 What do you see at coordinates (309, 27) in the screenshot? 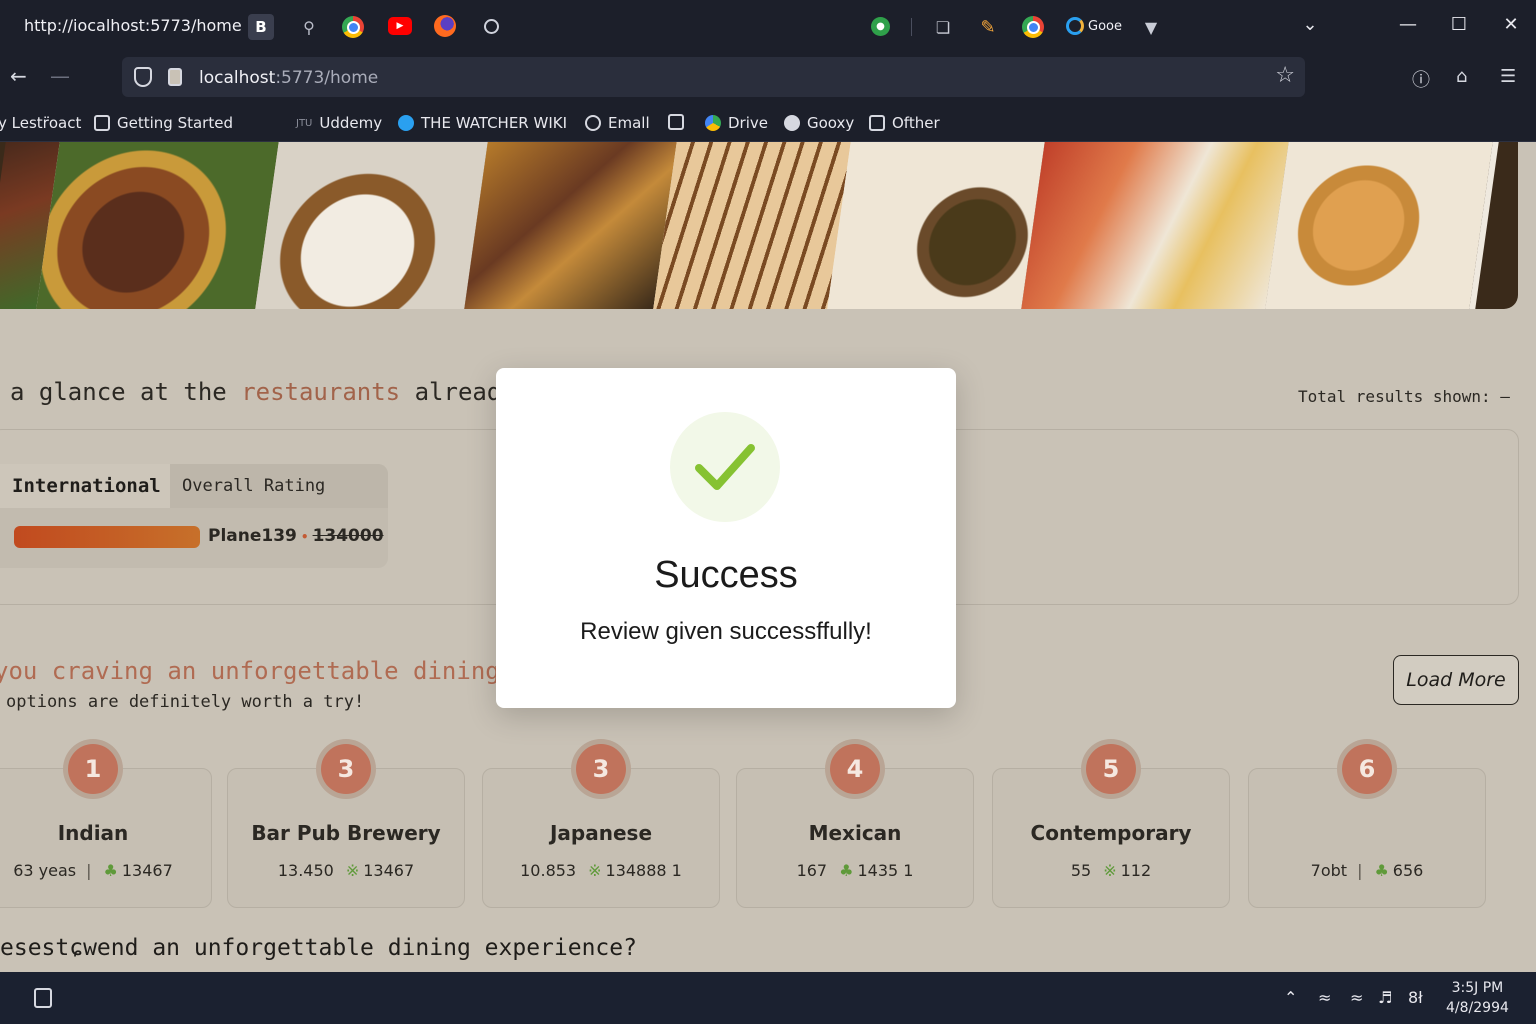
I see `key-extension-icon: ⚲` at bounding box center [309, 27].